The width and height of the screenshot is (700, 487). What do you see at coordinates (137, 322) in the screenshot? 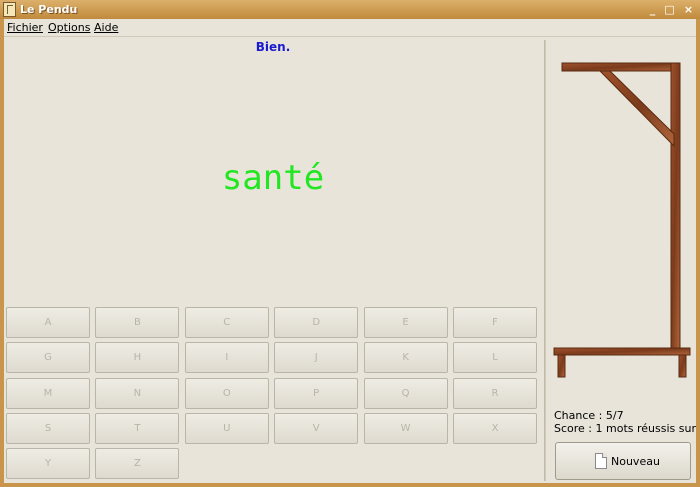
I see `letter-key-b: B` at bounding box center [137, 322].